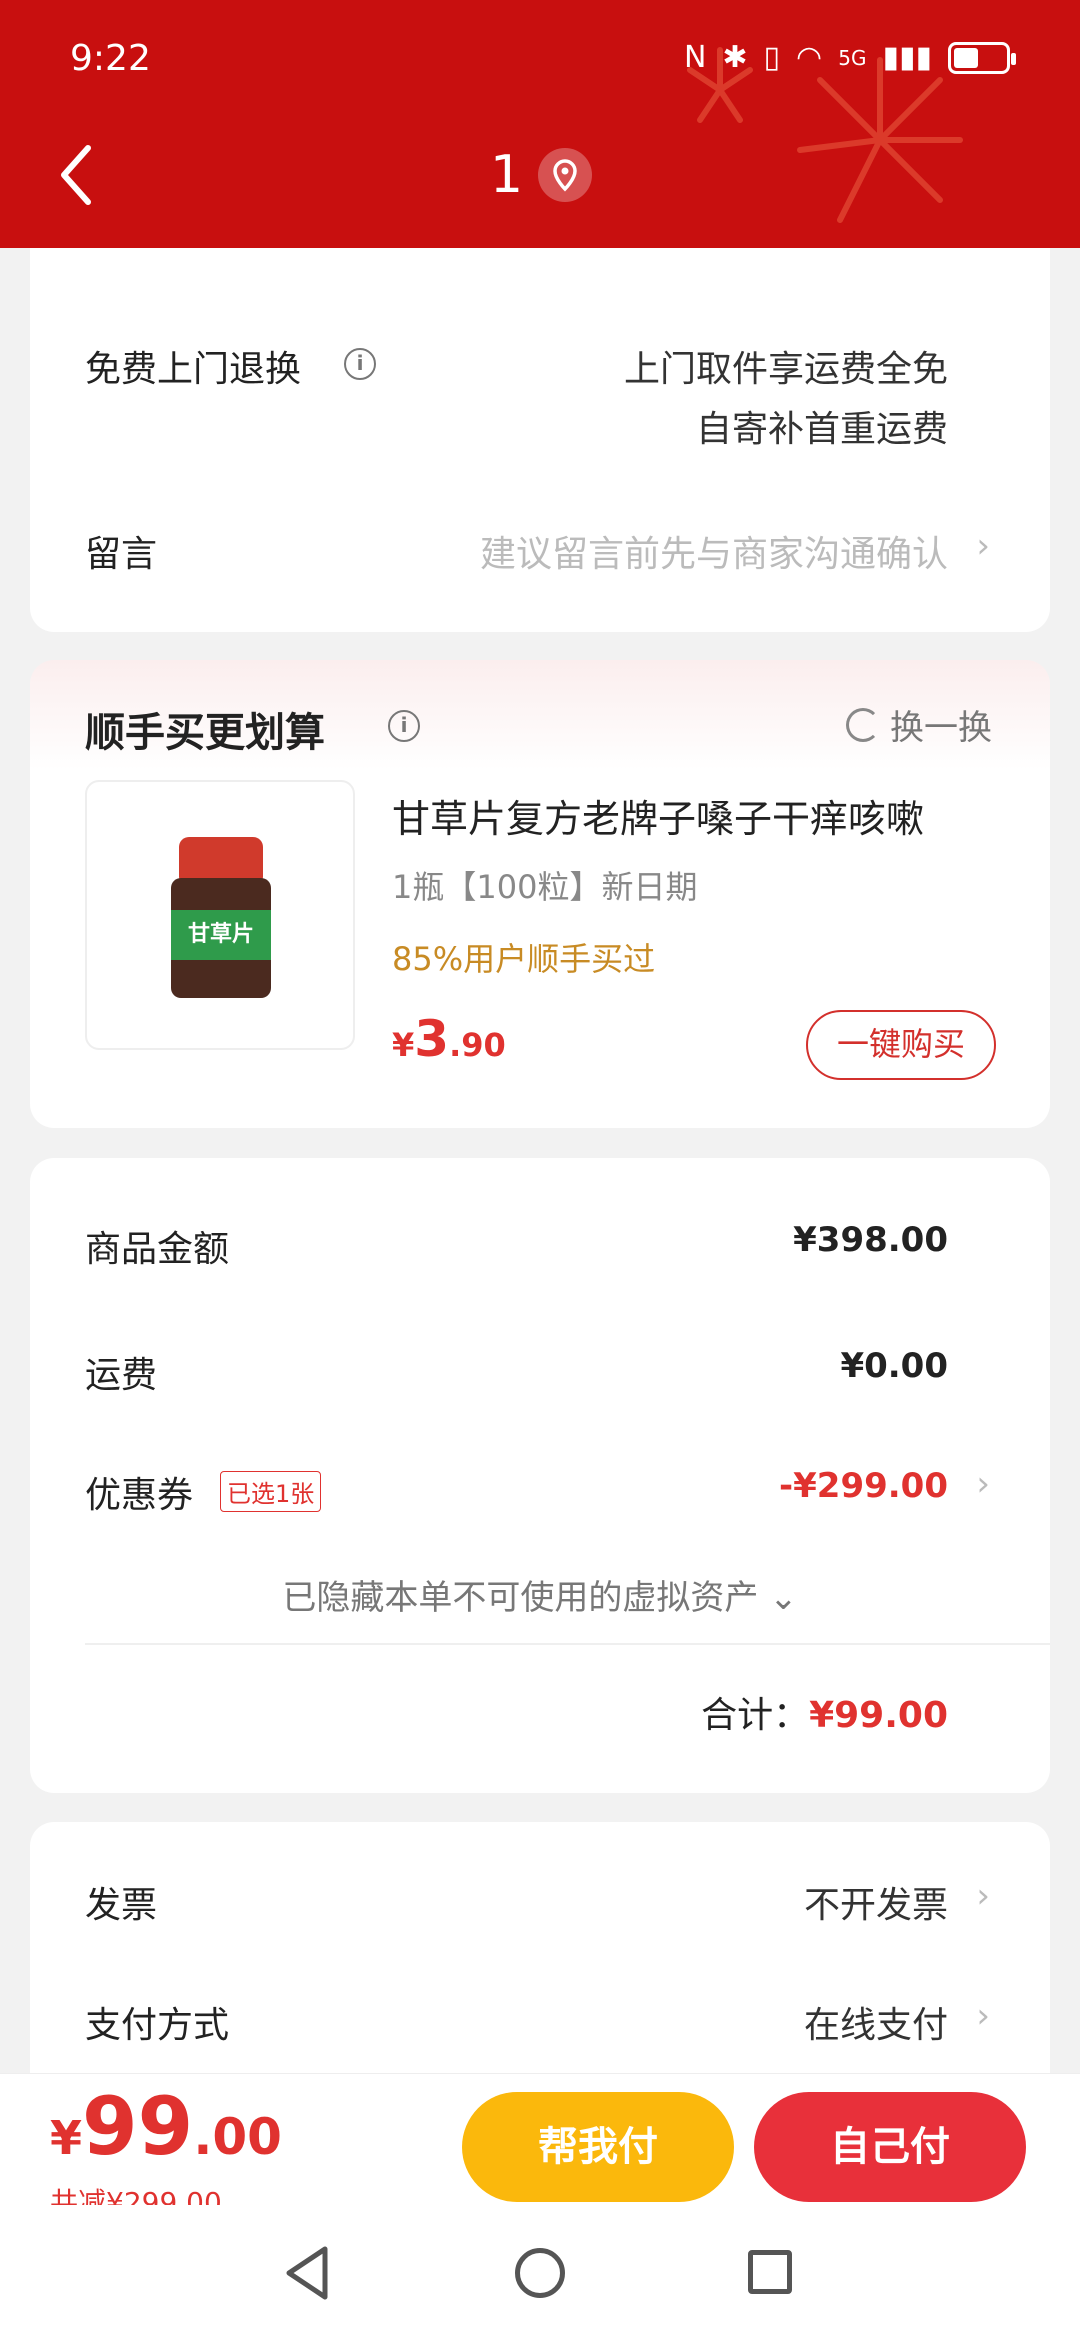 The width and height of the screenshot is (1080, 2340). I want to click on payment-label: 支付方式, so click(157, 2025).